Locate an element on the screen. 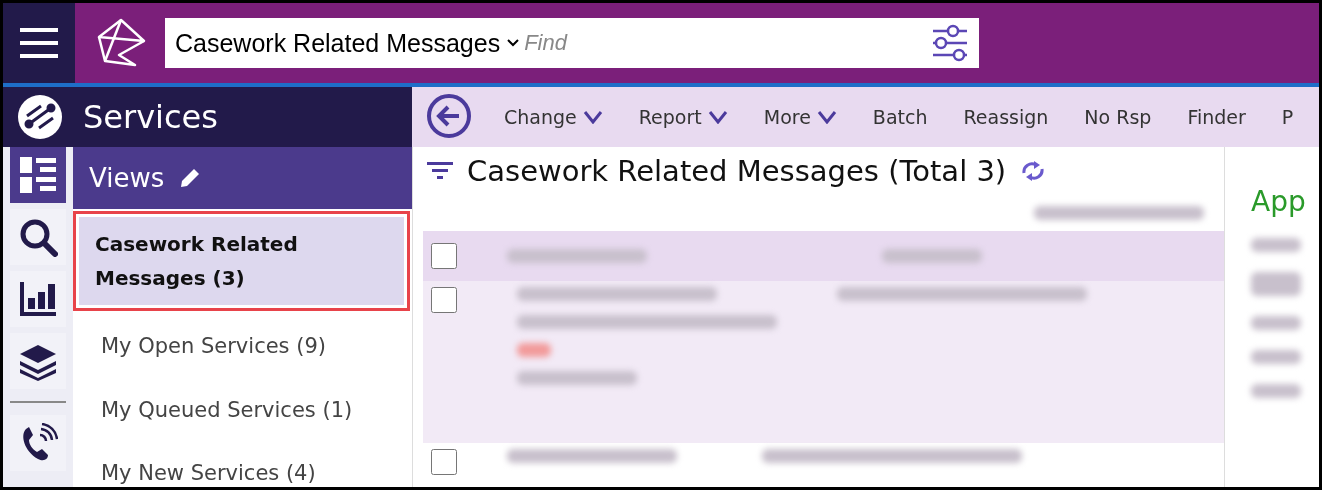 Image resolution: width=1322 pixels, height=490 pixels. filter-icon is located at coordinates (440, 171).